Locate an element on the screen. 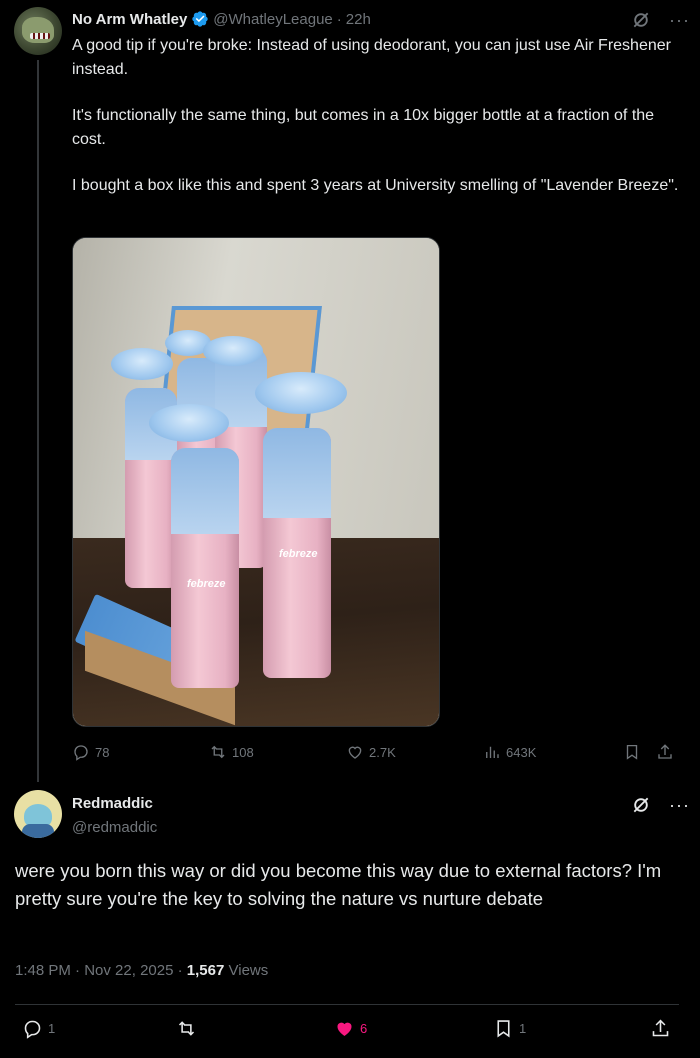  repost-button is located at coordinates (186, 1028).